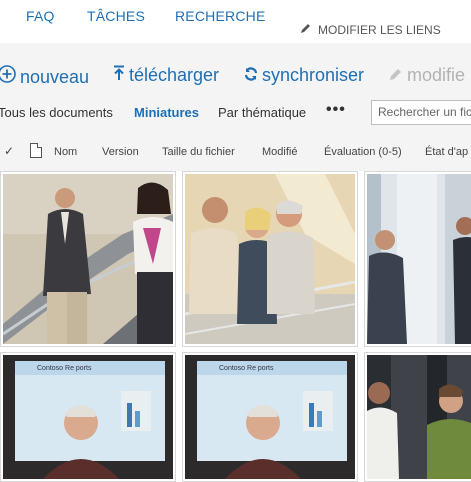 This screenshot has height=482, width=471. I want to click on top-nav: FAQ TÂCHES RECHERCHE MODIFIER LES LIENS, so click(235, 21).